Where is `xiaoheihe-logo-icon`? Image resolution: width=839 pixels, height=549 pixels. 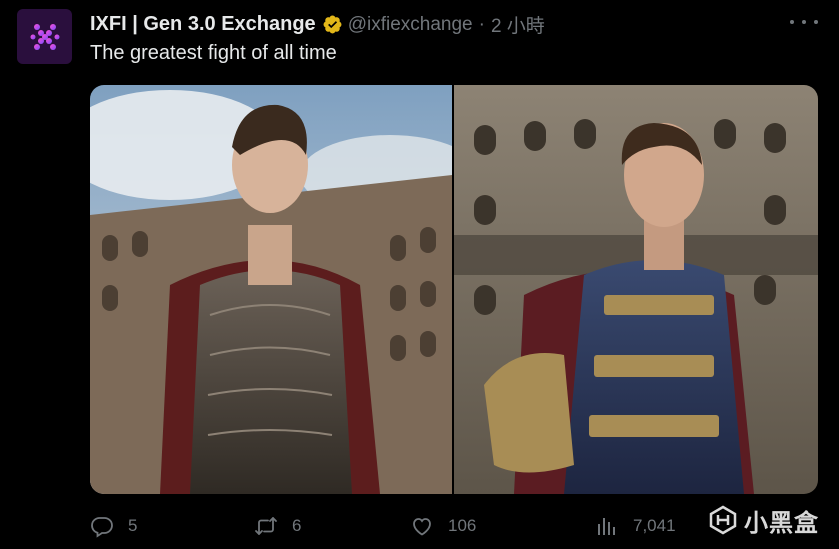 xiaoheihe-logo-icon is located at coordinates (723, 520).